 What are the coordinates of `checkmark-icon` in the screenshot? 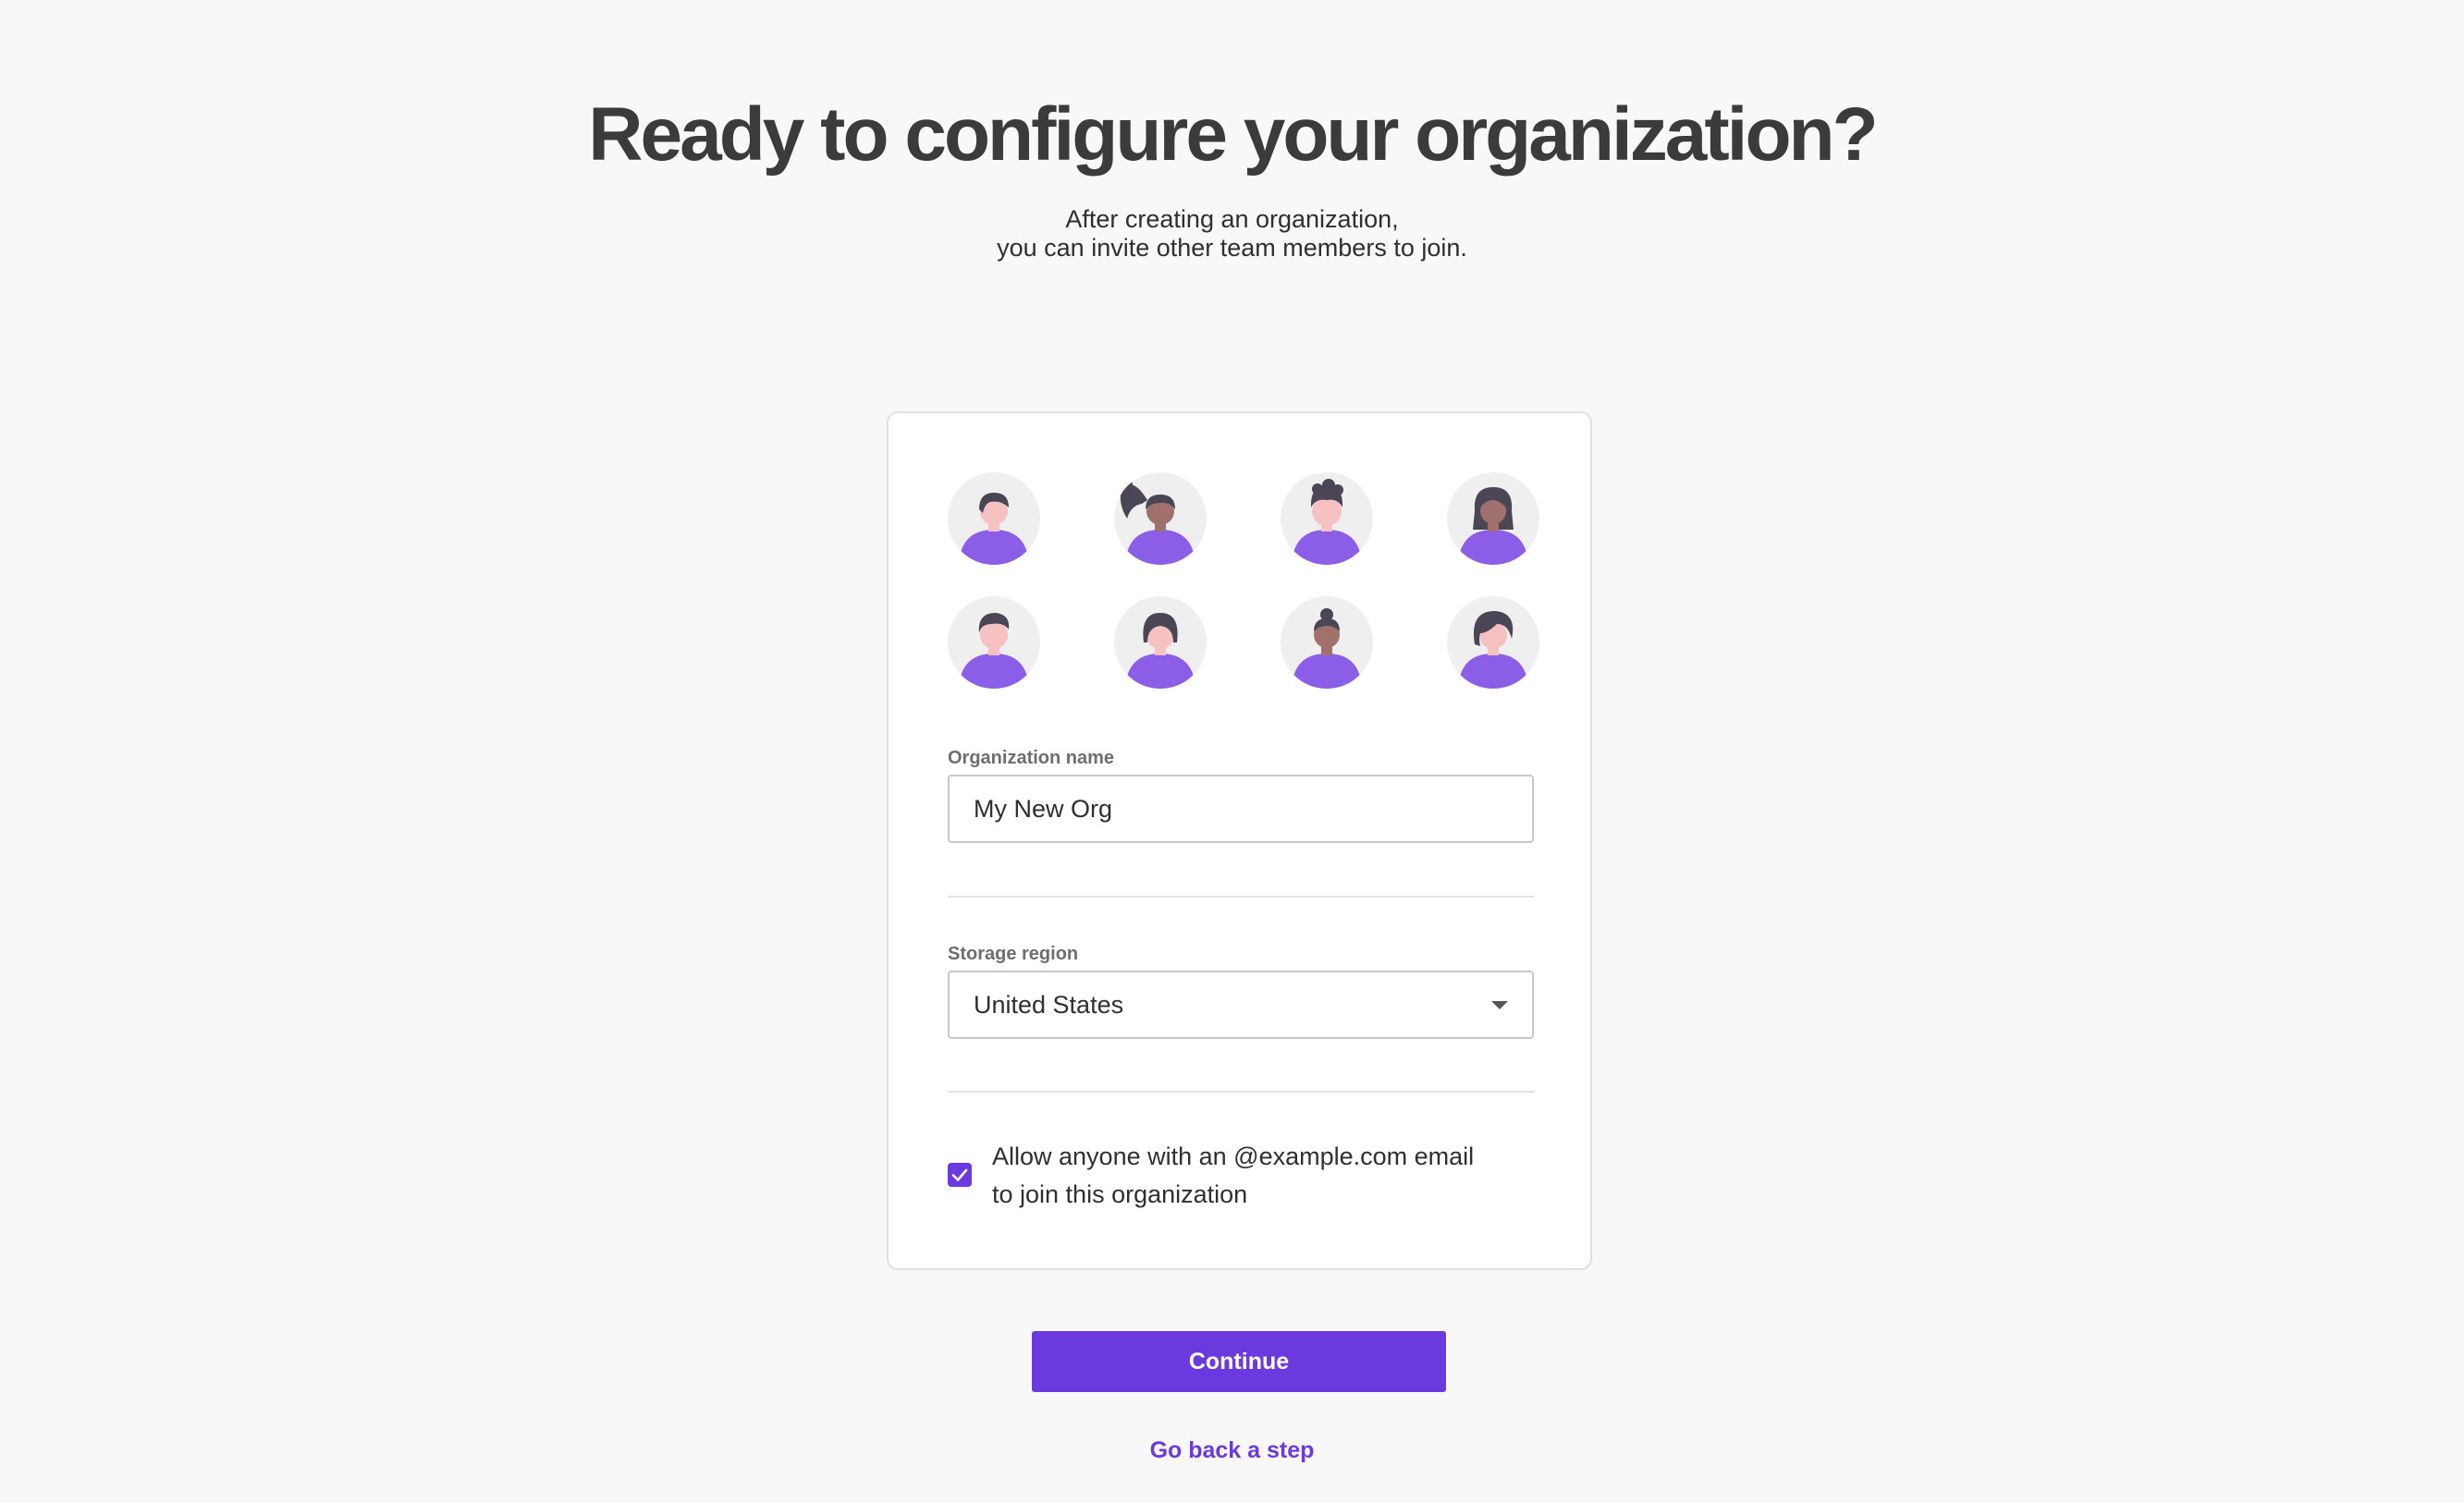 It's located at (960, 1174).